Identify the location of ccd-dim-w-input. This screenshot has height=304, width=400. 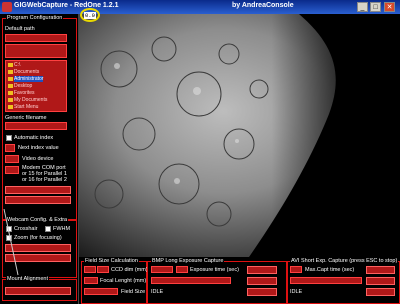
(90, 269).